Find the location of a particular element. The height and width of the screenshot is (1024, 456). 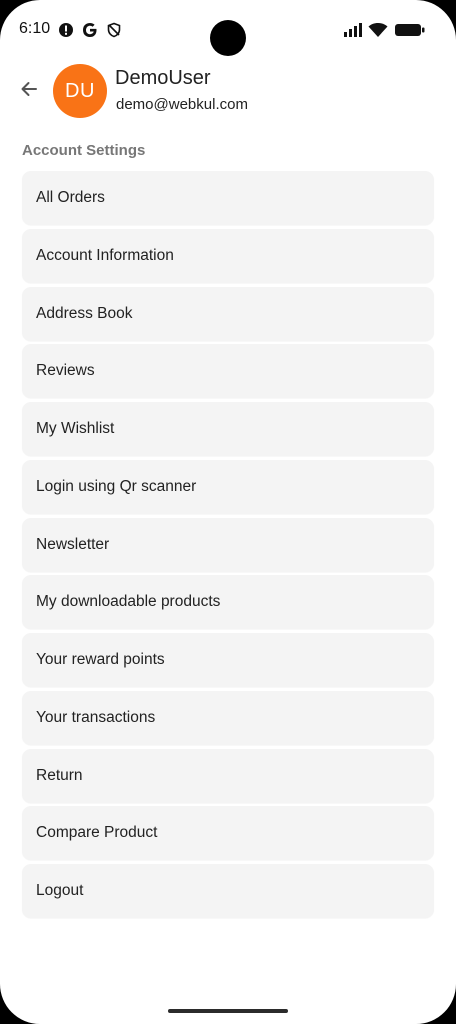

alert-circle-icon is located at coordinates (66, 30).